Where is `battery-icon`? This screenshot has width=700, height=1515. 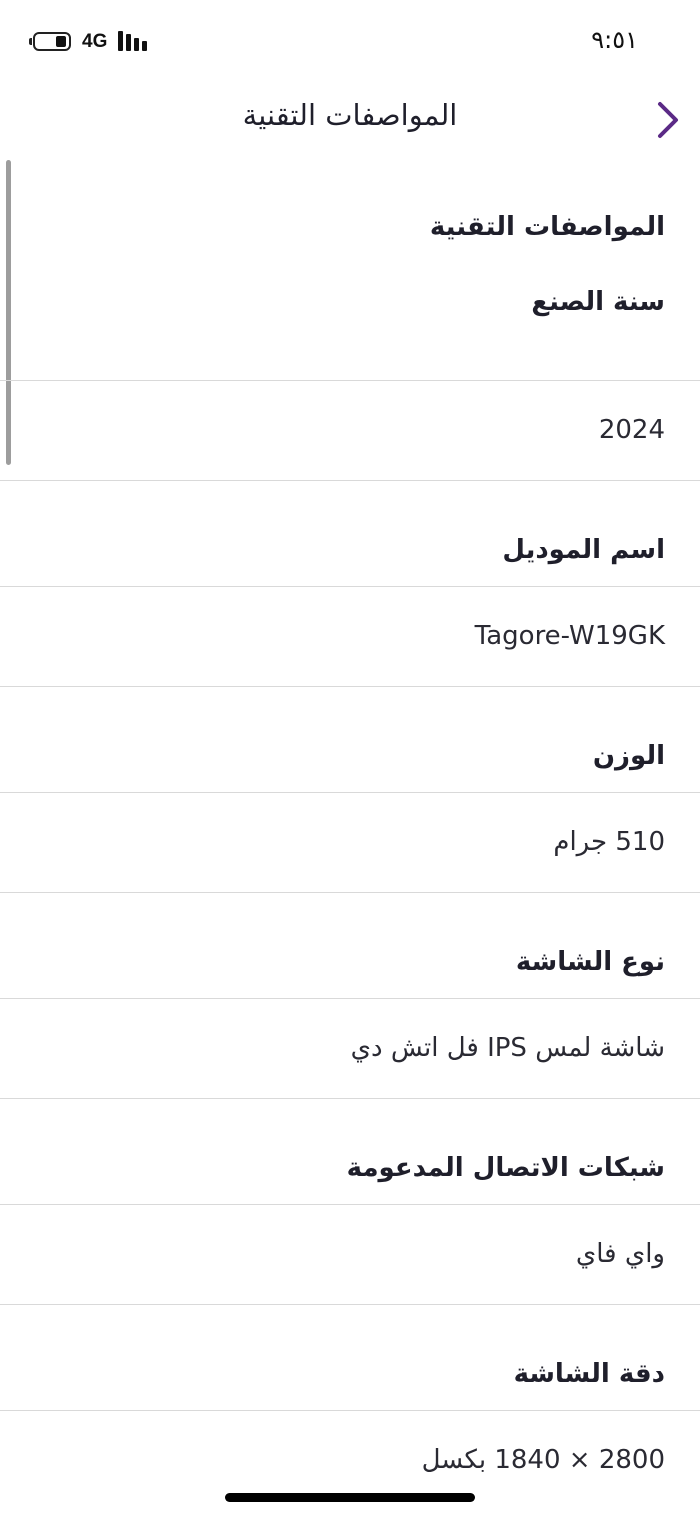
battery-icon is located at coordinates (50, 41).